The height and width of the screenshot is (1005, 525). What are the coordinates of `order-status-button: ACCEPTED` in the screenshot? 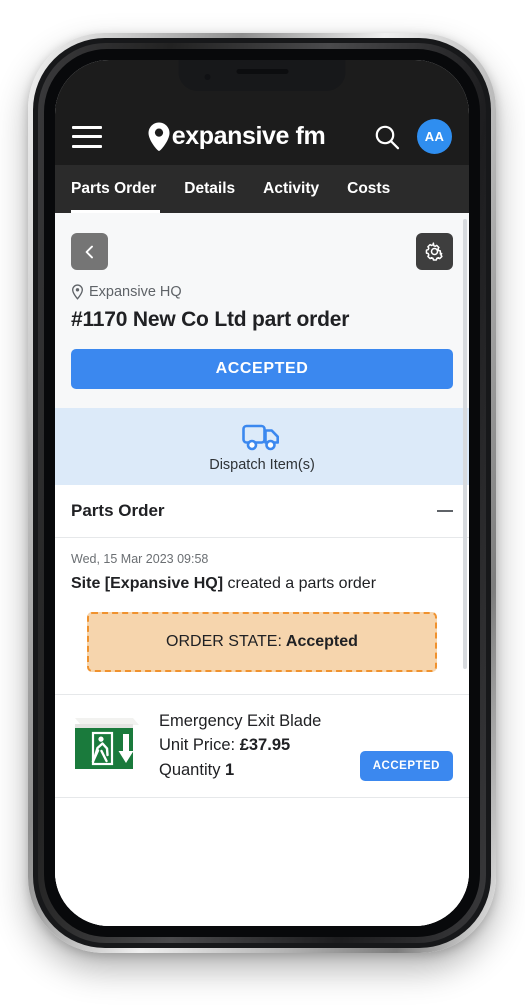 It's located at (262, 369).